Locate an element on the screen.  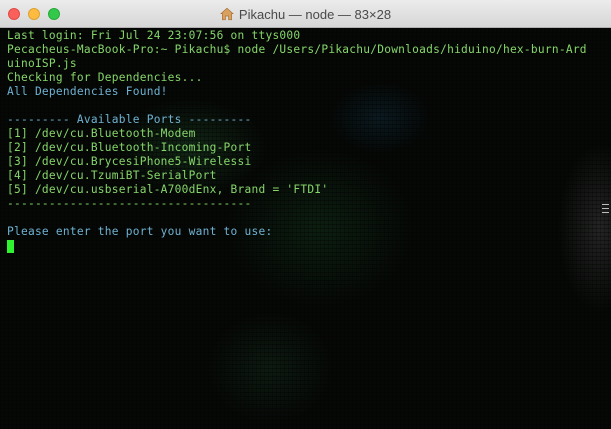
text-cursor is located at coordinates (10, 246).